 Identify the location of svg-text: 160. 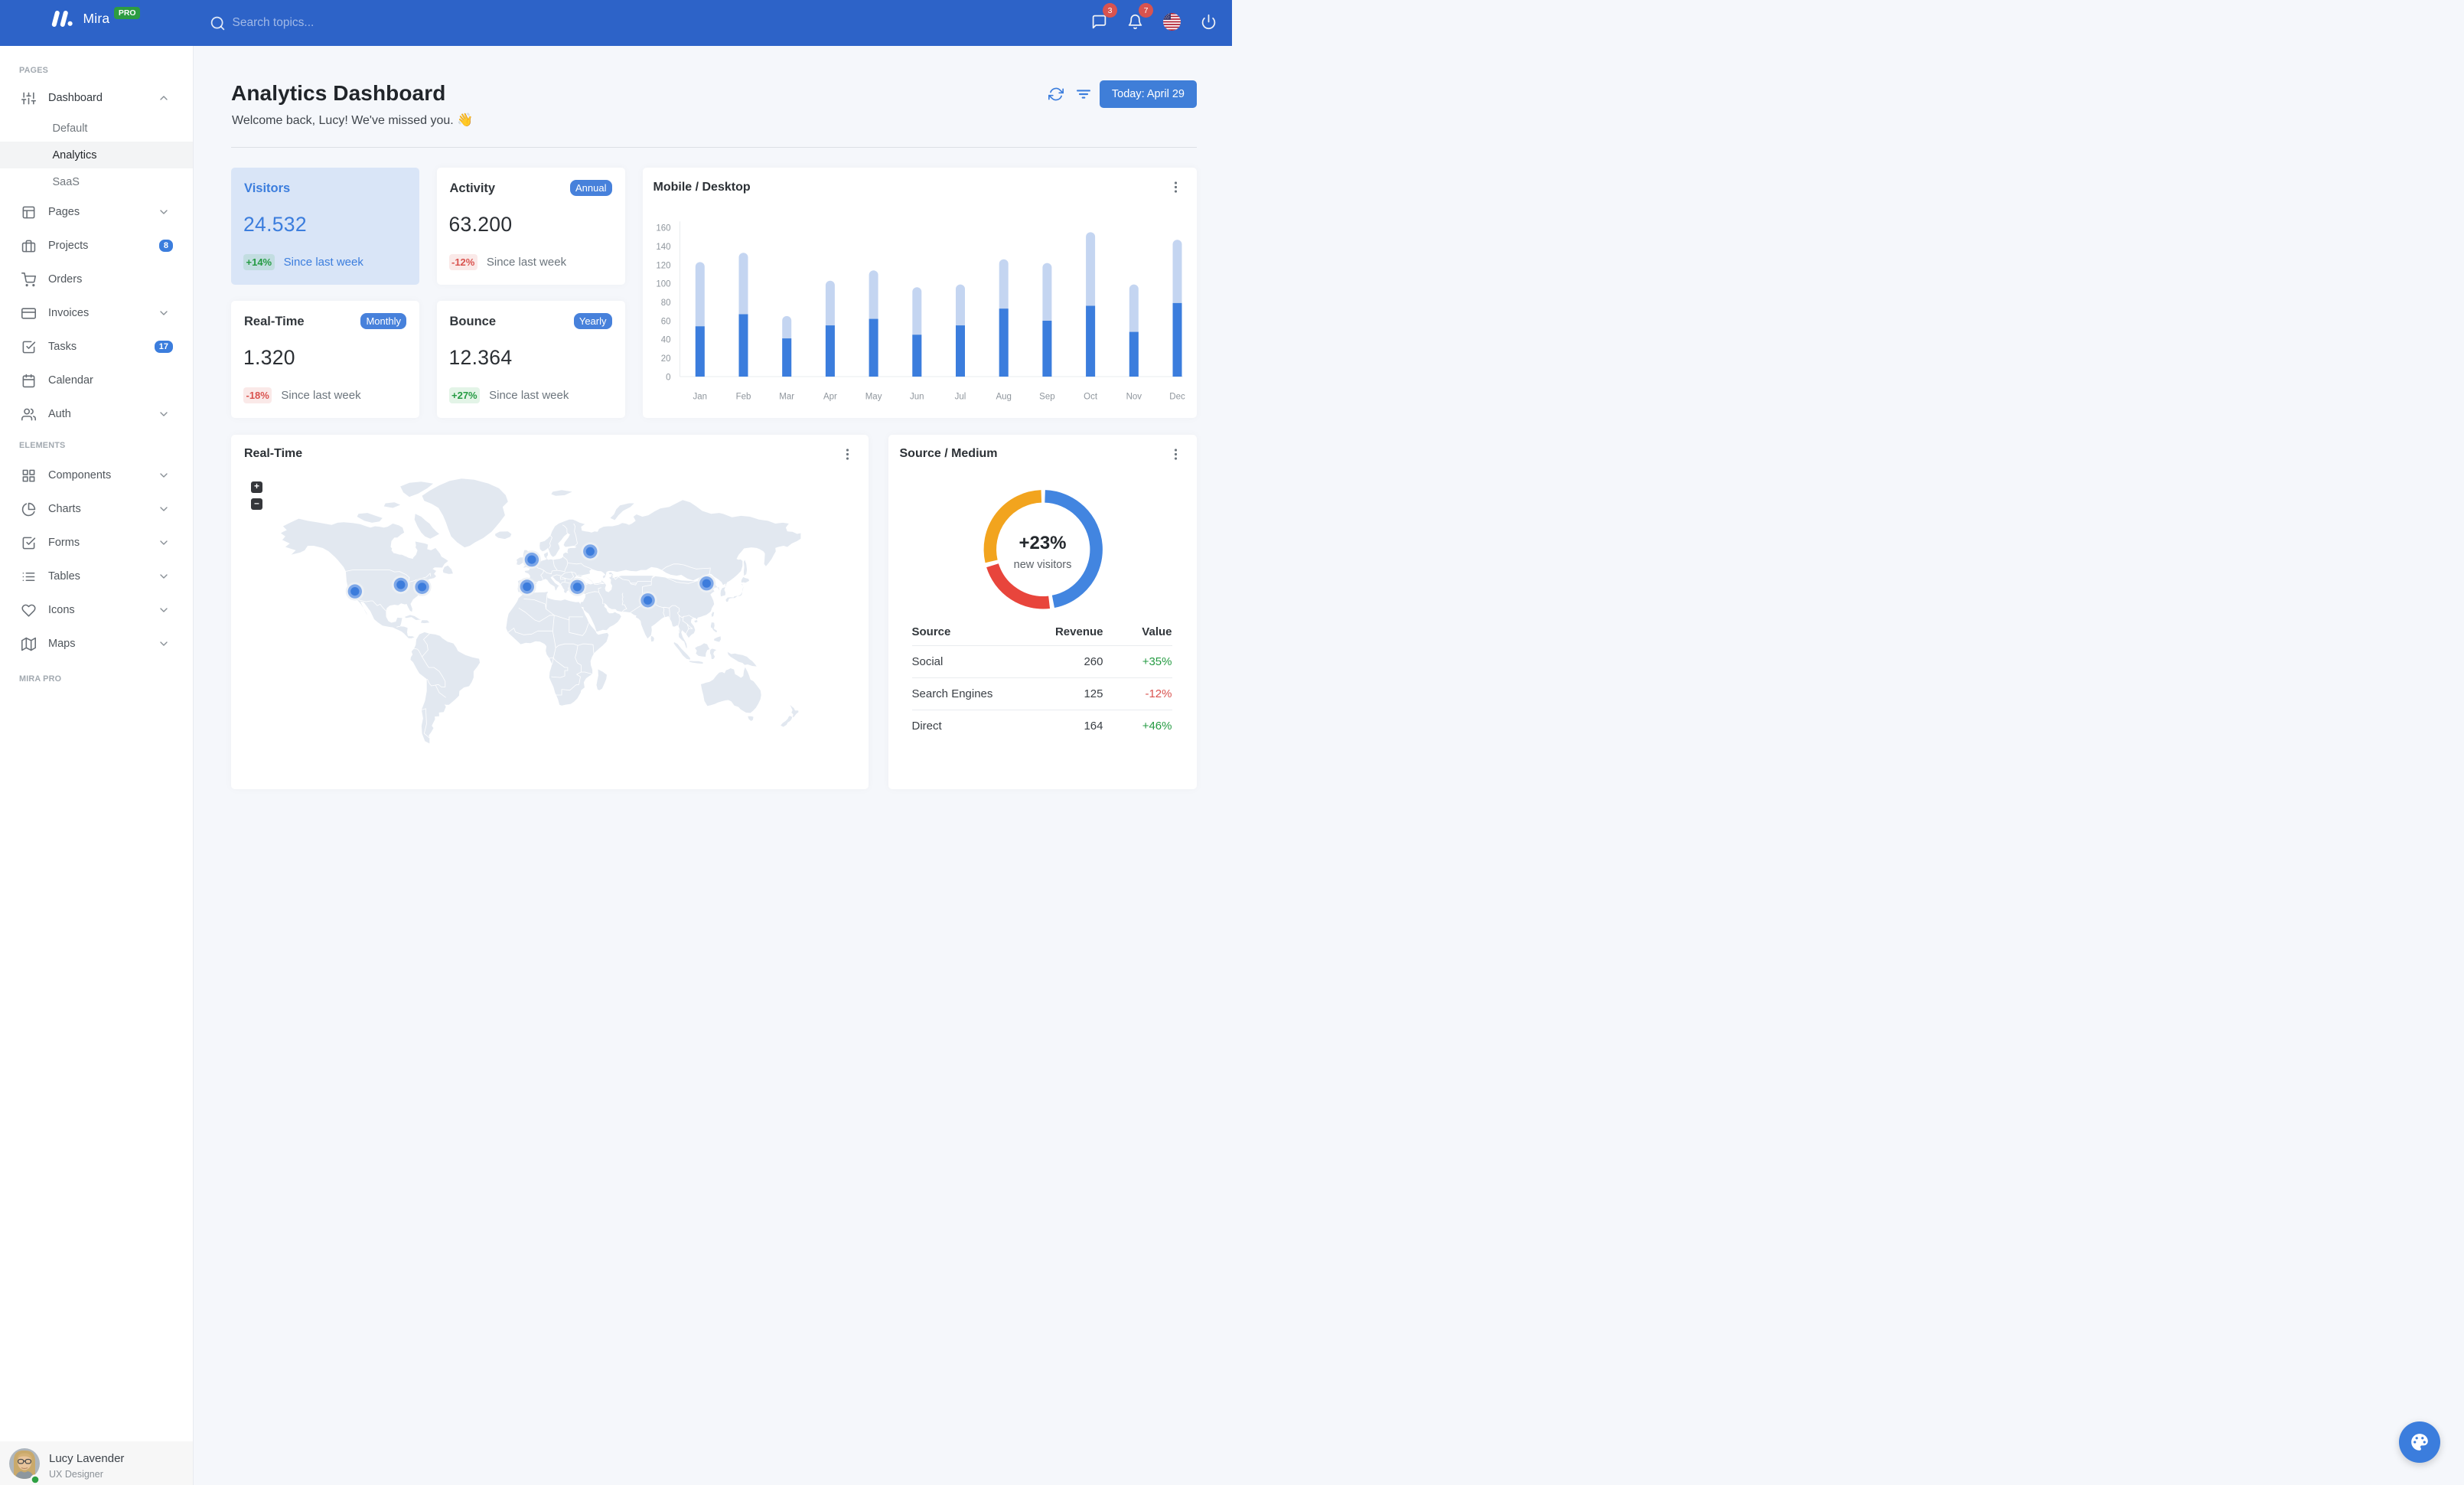
(663, 228).